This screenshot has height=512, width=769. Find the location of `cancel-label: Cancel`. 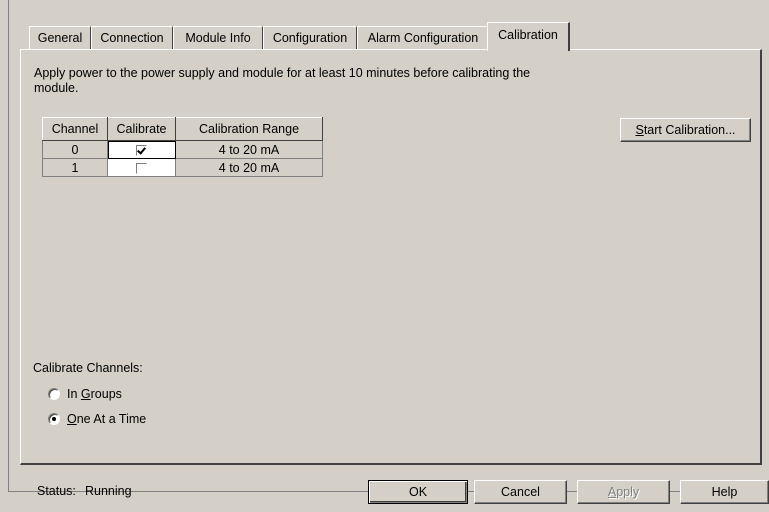

cancel-label: Cancel is located at coordinates (520, 492).